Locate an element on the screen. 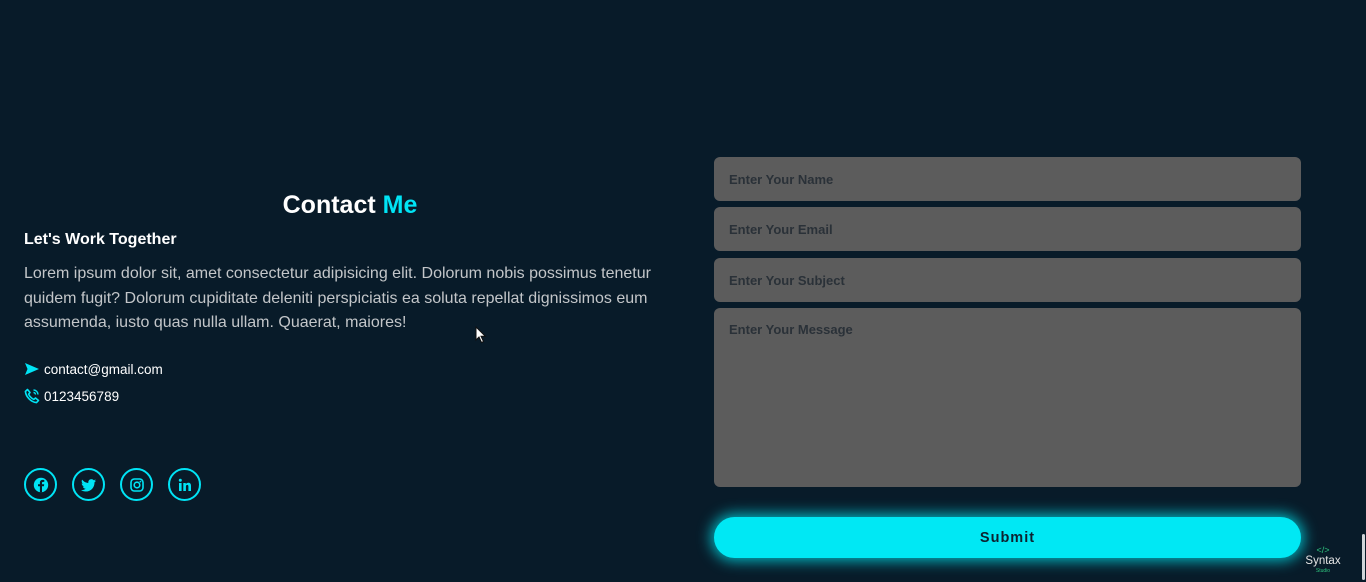 The image size is (1366, 582). facebook-link is located at coordinates (40, 484).